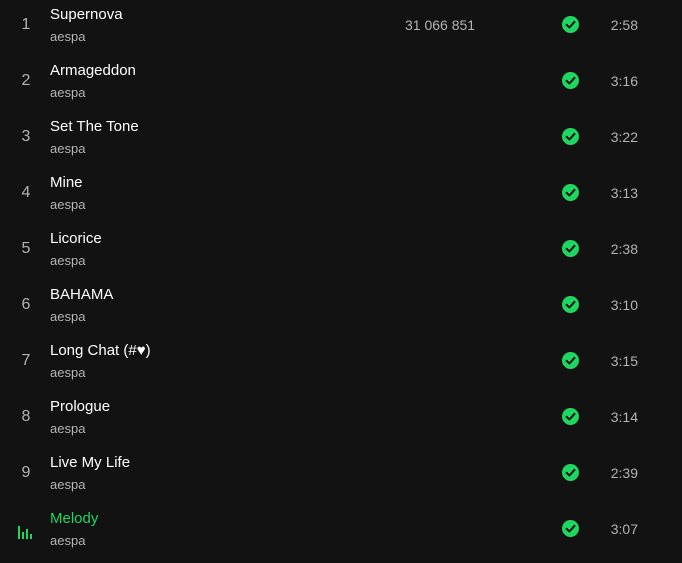 The width and height of the screenshot is (682, 563). I want to click on track-title: Armageddon, so click(93, 71).